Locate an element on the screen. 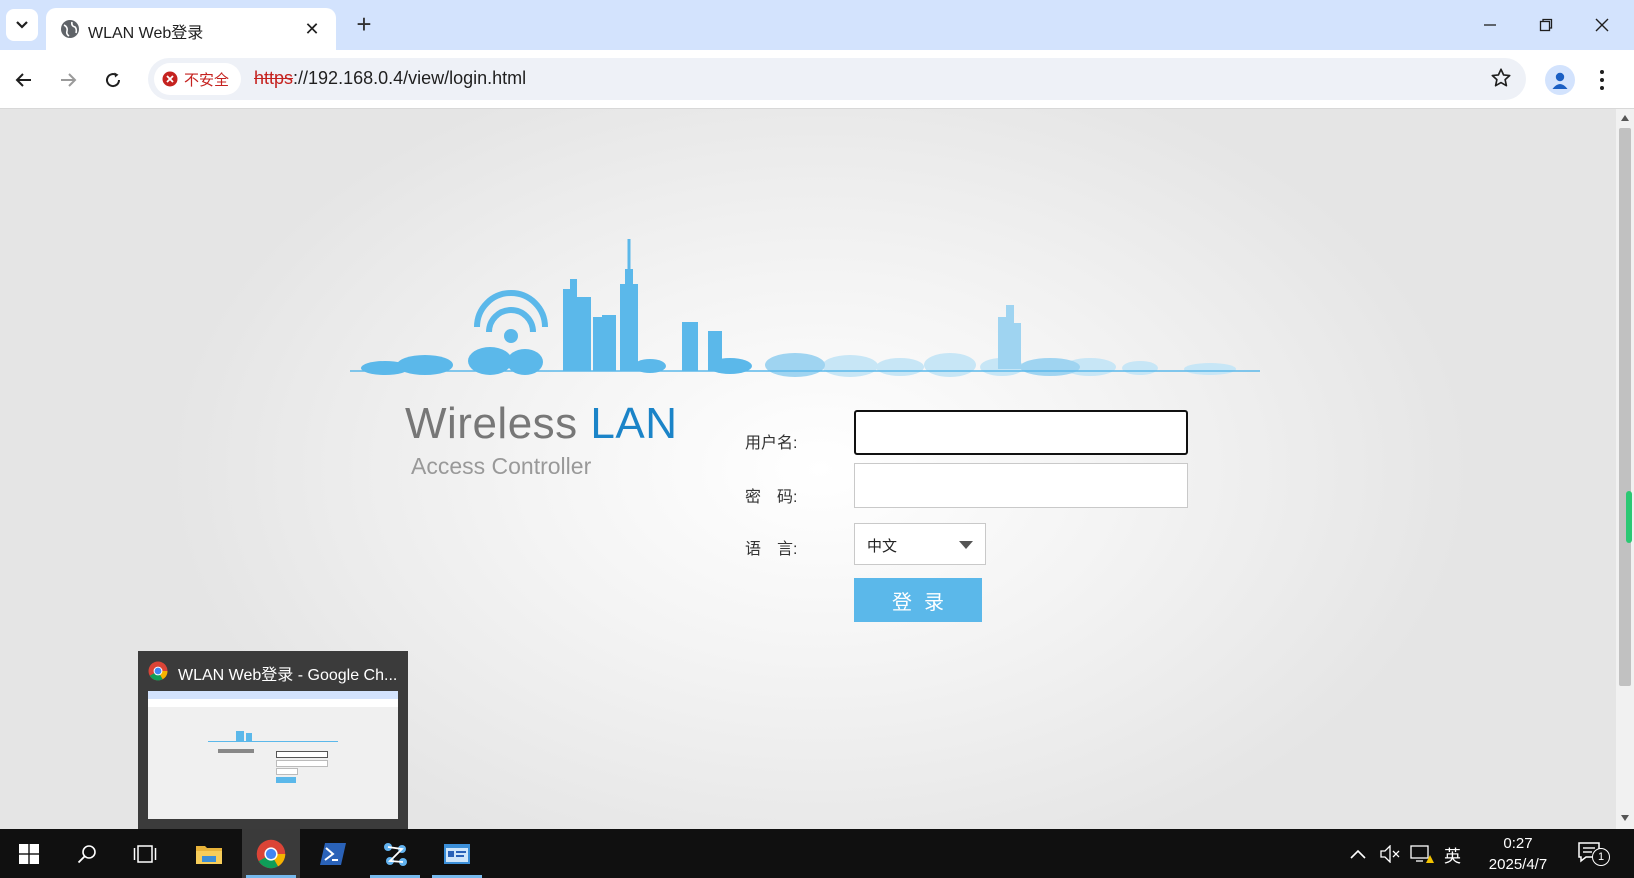 The height and width of the screenshot is (878, 1634). close-icon is located at coordinates (1602, 25).